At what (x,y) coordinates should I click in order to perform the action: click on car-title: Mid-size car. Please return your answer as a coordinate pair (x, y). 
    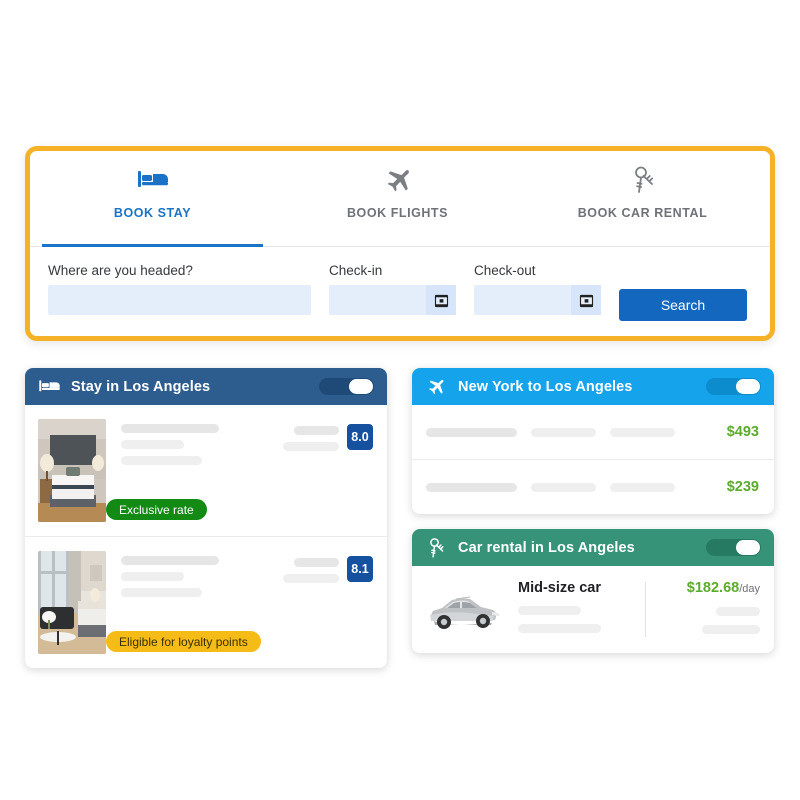
    Looking at the image, I should click on (559, 588).